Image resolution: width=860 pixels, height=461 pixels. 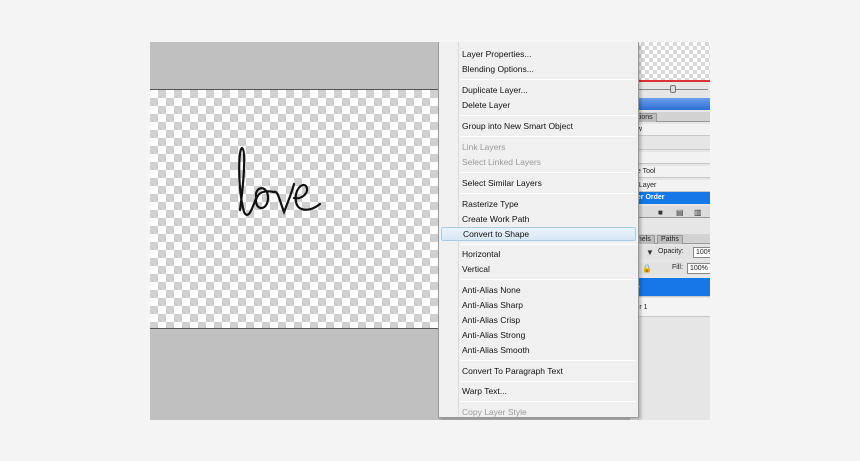 What do you see at coordinates (660, 213) in the screenshot?
I see `stop-icon: ■` at bounding box center [660, 213].